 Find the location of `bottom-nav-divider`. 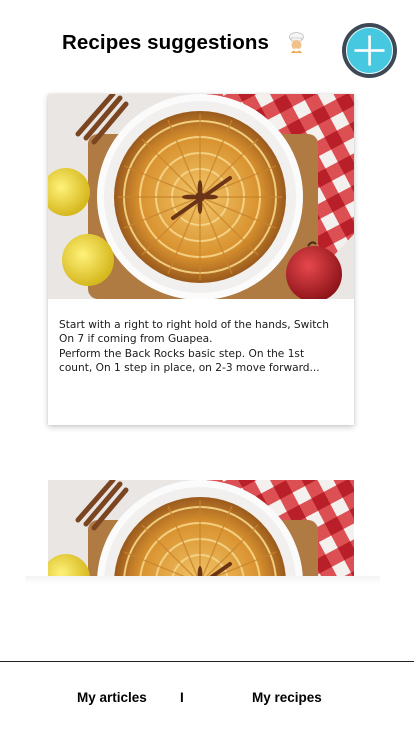

bottom-nav-divider is located at coordinates (207, 661).